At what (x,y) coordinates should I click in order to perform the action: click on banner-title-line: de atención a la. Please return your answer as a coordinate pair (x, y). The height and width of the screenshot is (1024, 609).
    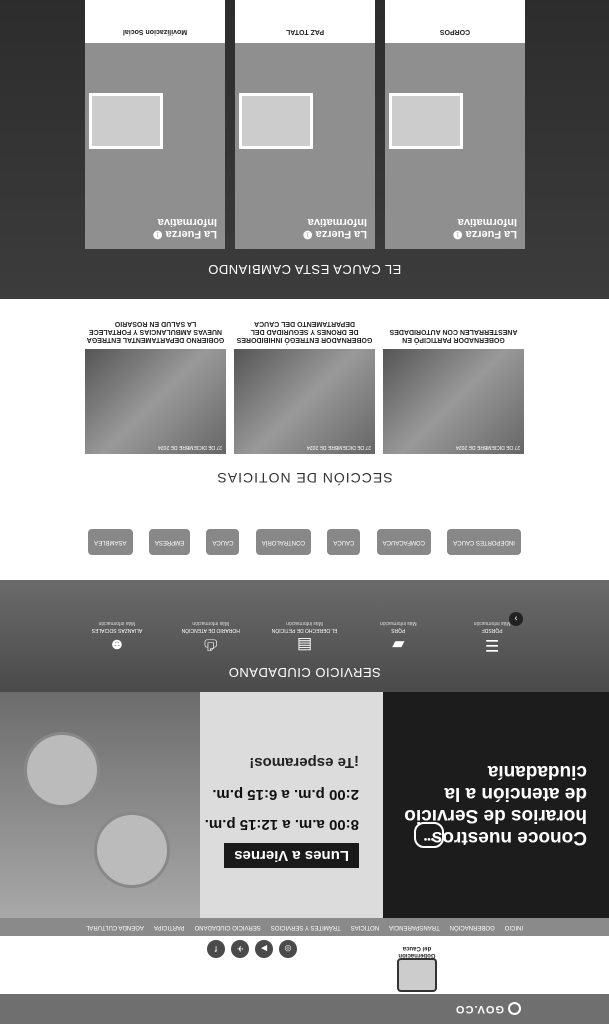
    Looking at the image, I should click on (515, 793).